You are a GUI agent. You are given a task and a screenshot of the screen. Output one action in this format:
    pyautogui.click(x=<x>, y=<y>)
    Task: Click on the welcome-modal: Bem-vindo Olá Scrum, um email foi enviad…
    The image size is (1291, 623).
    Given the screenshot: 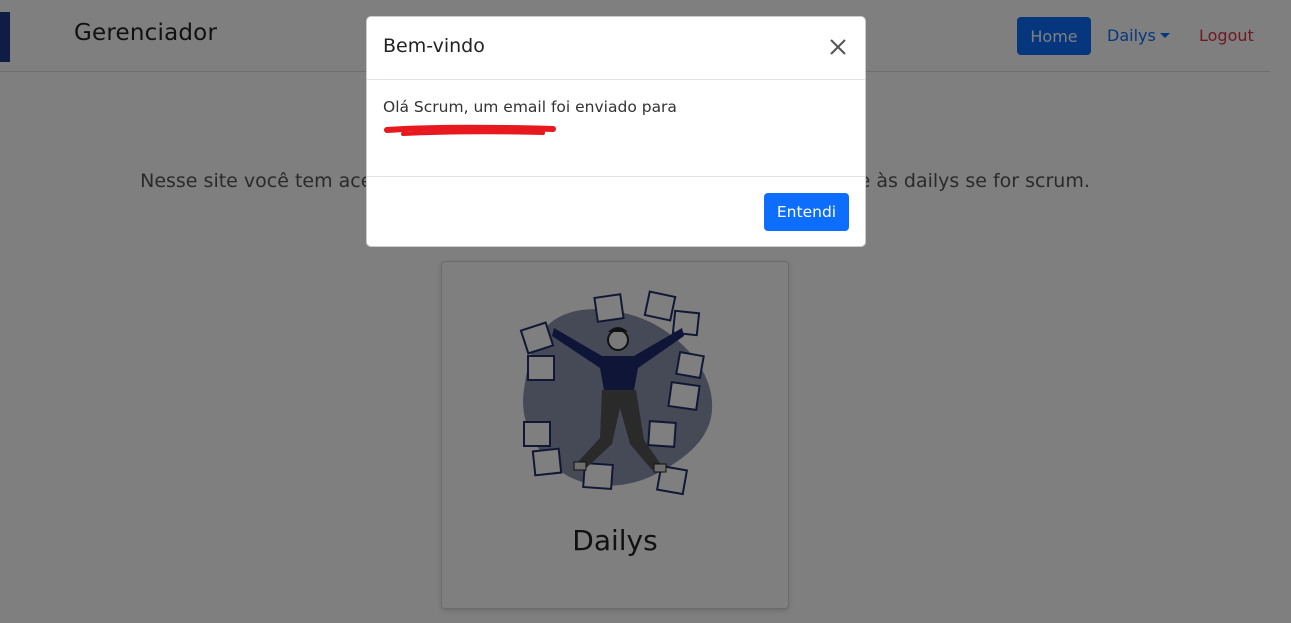 What is the action you would take?
    pyautogui.click(x=616, y=131)
    